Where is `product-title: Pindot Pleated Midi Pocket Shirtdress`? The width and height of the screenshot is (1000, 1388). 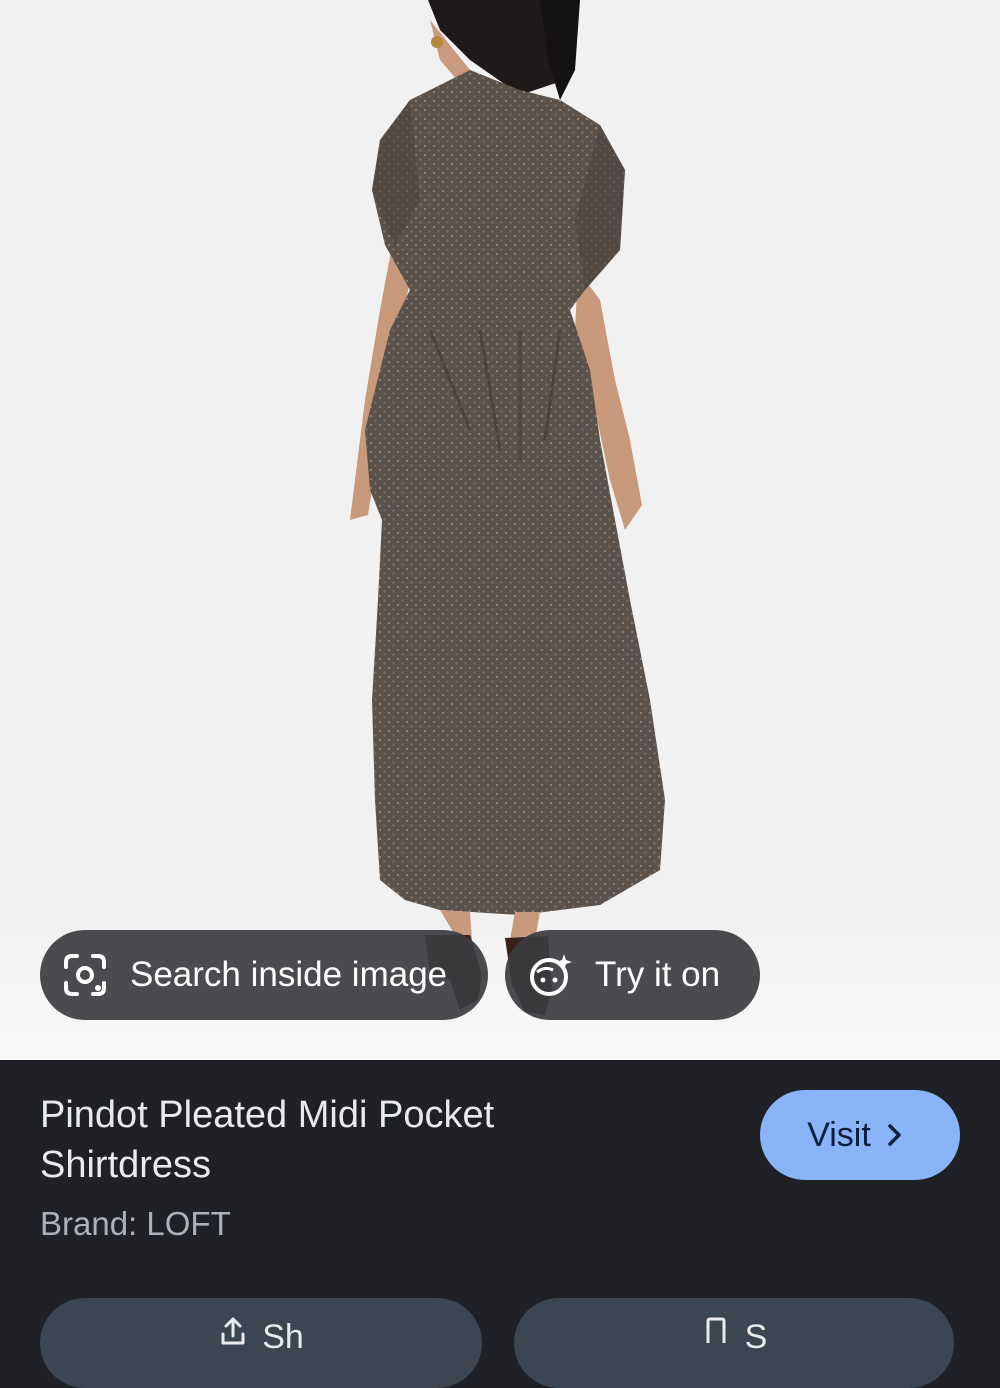
product-title: Pindot Pleated Midi Pocket Shirtdress is located at coordinates (267, 1140).